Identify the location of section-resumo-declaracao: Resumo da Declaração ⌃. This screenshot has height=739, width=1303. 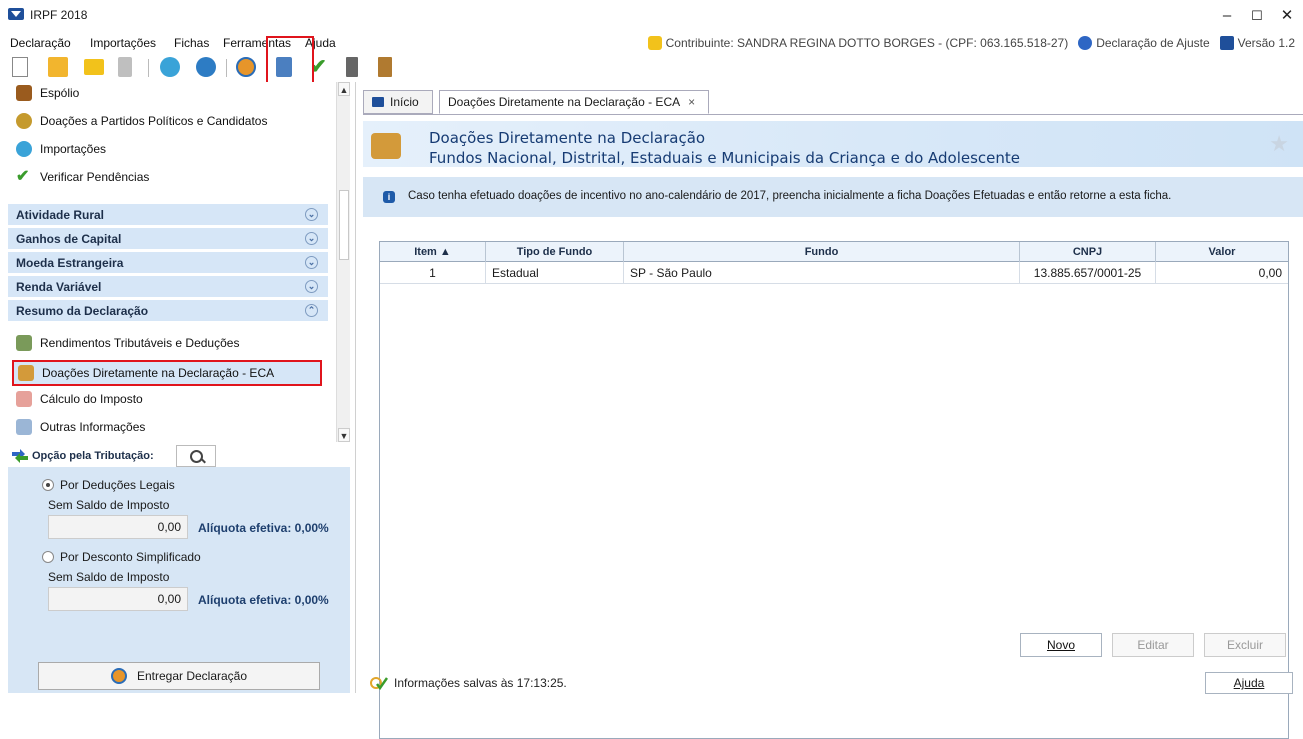
(168, 311).